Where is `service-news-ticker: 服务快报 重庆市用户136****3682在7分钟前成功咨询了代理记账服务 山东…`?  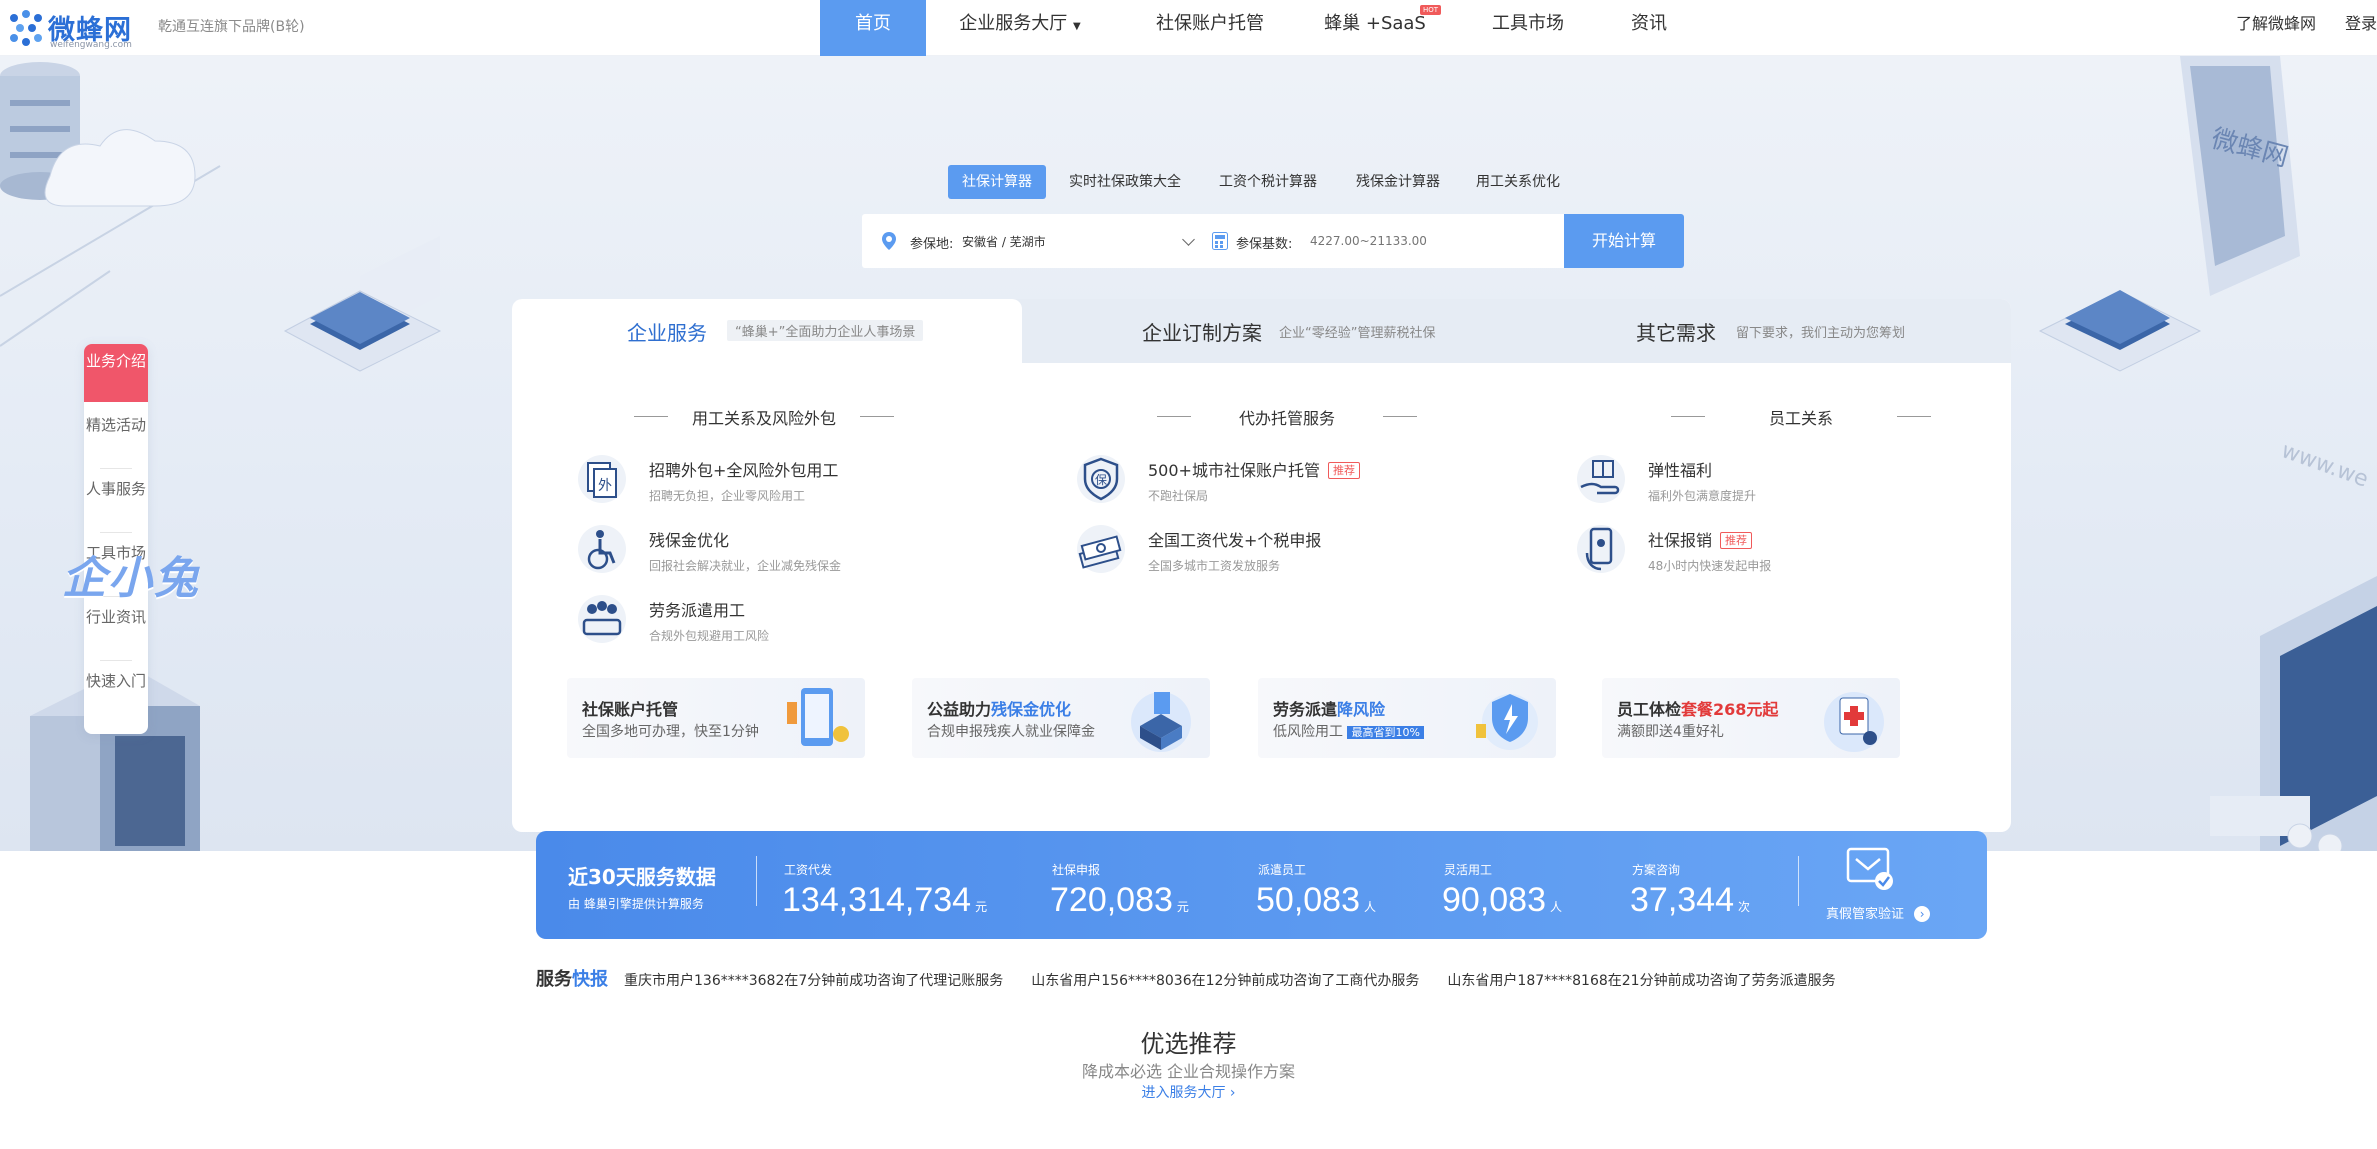 service-news-ticker: 服务快报 重庆市用户136****3682在7分钟前成功咨询了代理记账服务 山东… is located at coordinates (1261, 974).